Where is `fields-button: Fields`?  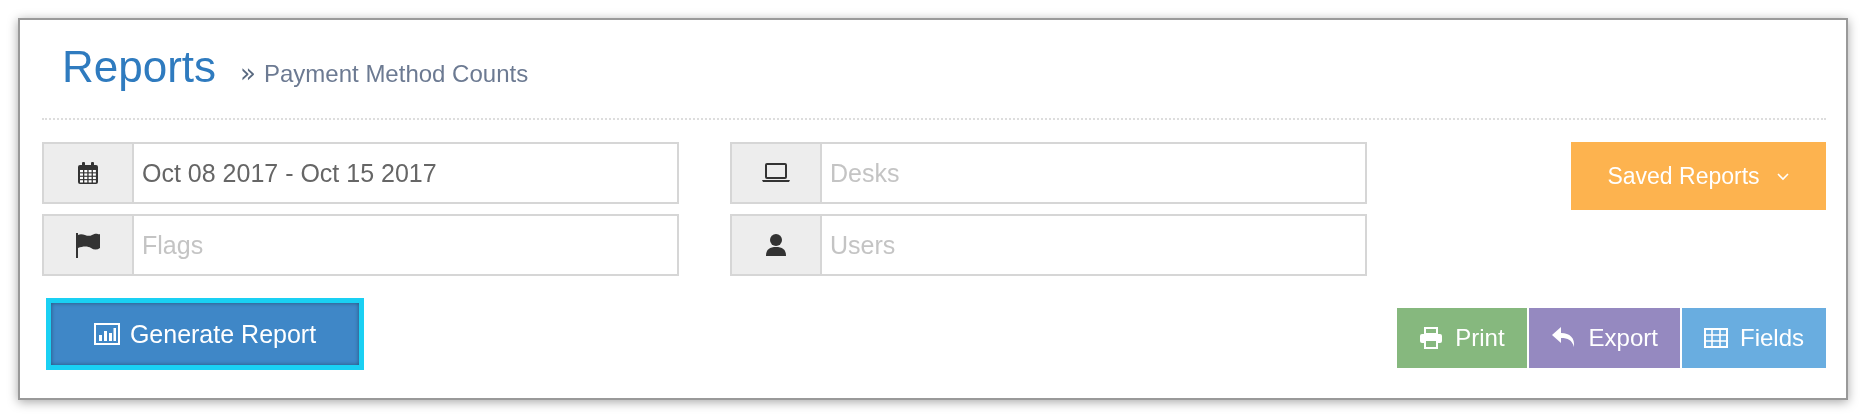
fields-button: Fields is located at coordinates (1753, 338).